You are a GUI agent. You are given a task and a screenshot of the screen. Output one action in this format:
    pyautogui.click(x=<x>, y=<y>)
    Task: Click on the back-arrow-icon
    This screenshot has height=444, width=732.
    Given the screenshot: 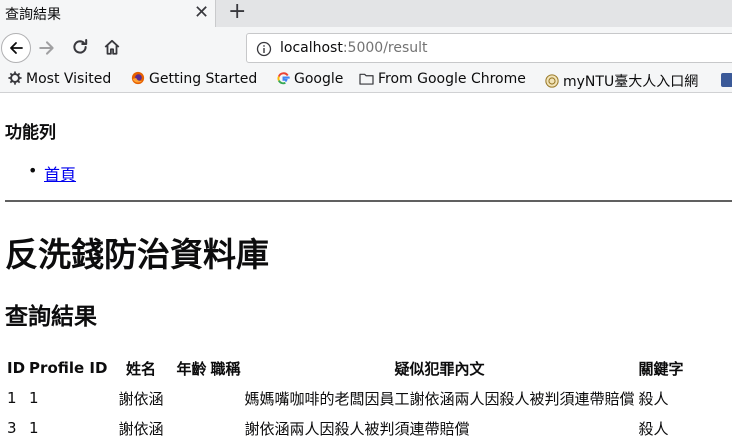 What is the action you would take?
    pyautogui.click(x=16, y=48)
    